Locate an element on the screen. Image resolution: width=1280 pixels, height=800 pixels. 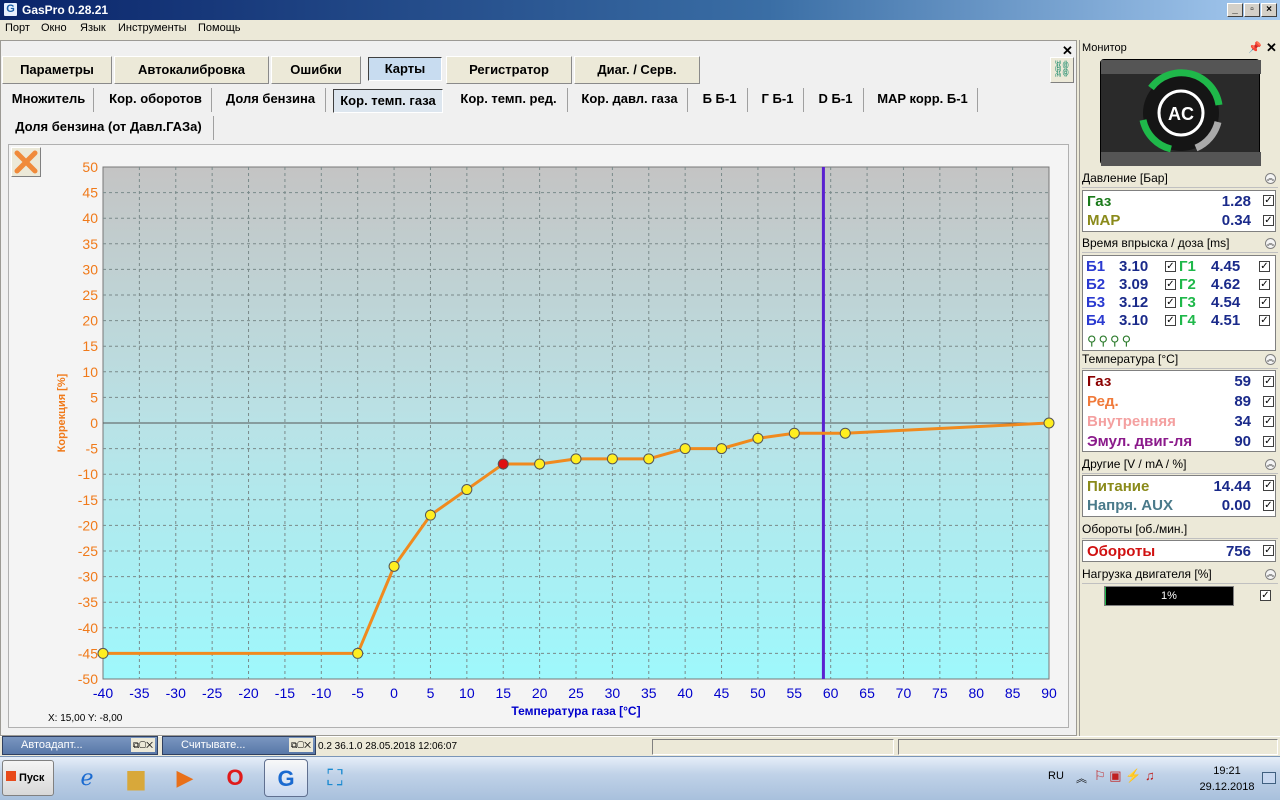
monitor-title: Монитор is located at coordinates (1104, 48).